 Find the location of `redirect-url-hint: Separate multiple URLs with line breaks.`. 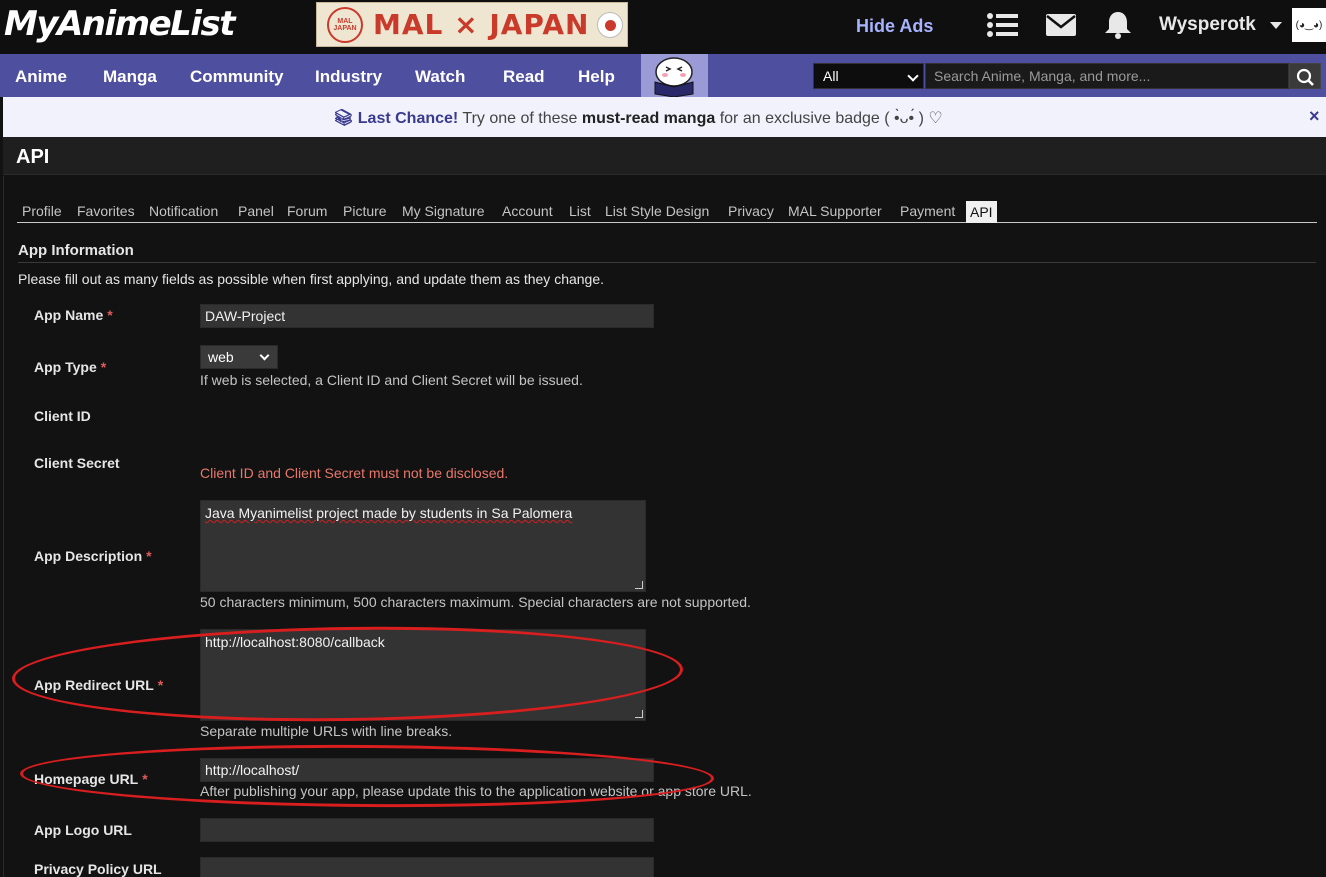

redirect-url-hint: Separate multiple URLs with line breaks. is located at coordinates (326, 731).